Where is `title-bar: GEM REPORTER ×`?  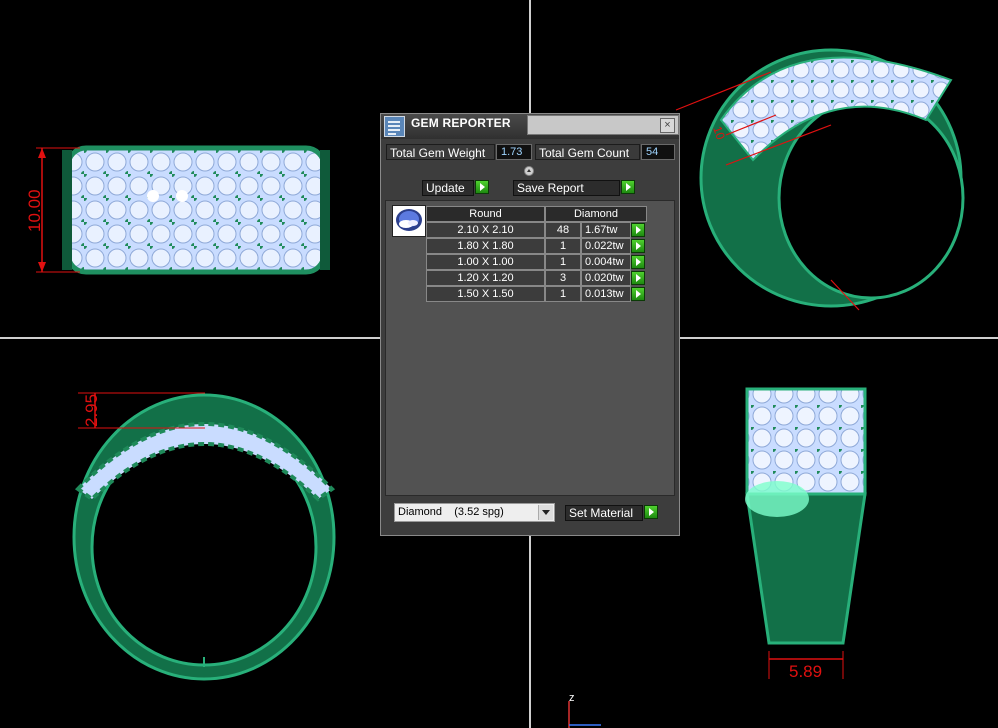
title-bar: GEM REPORTER × is located at coordinates (530, 126).